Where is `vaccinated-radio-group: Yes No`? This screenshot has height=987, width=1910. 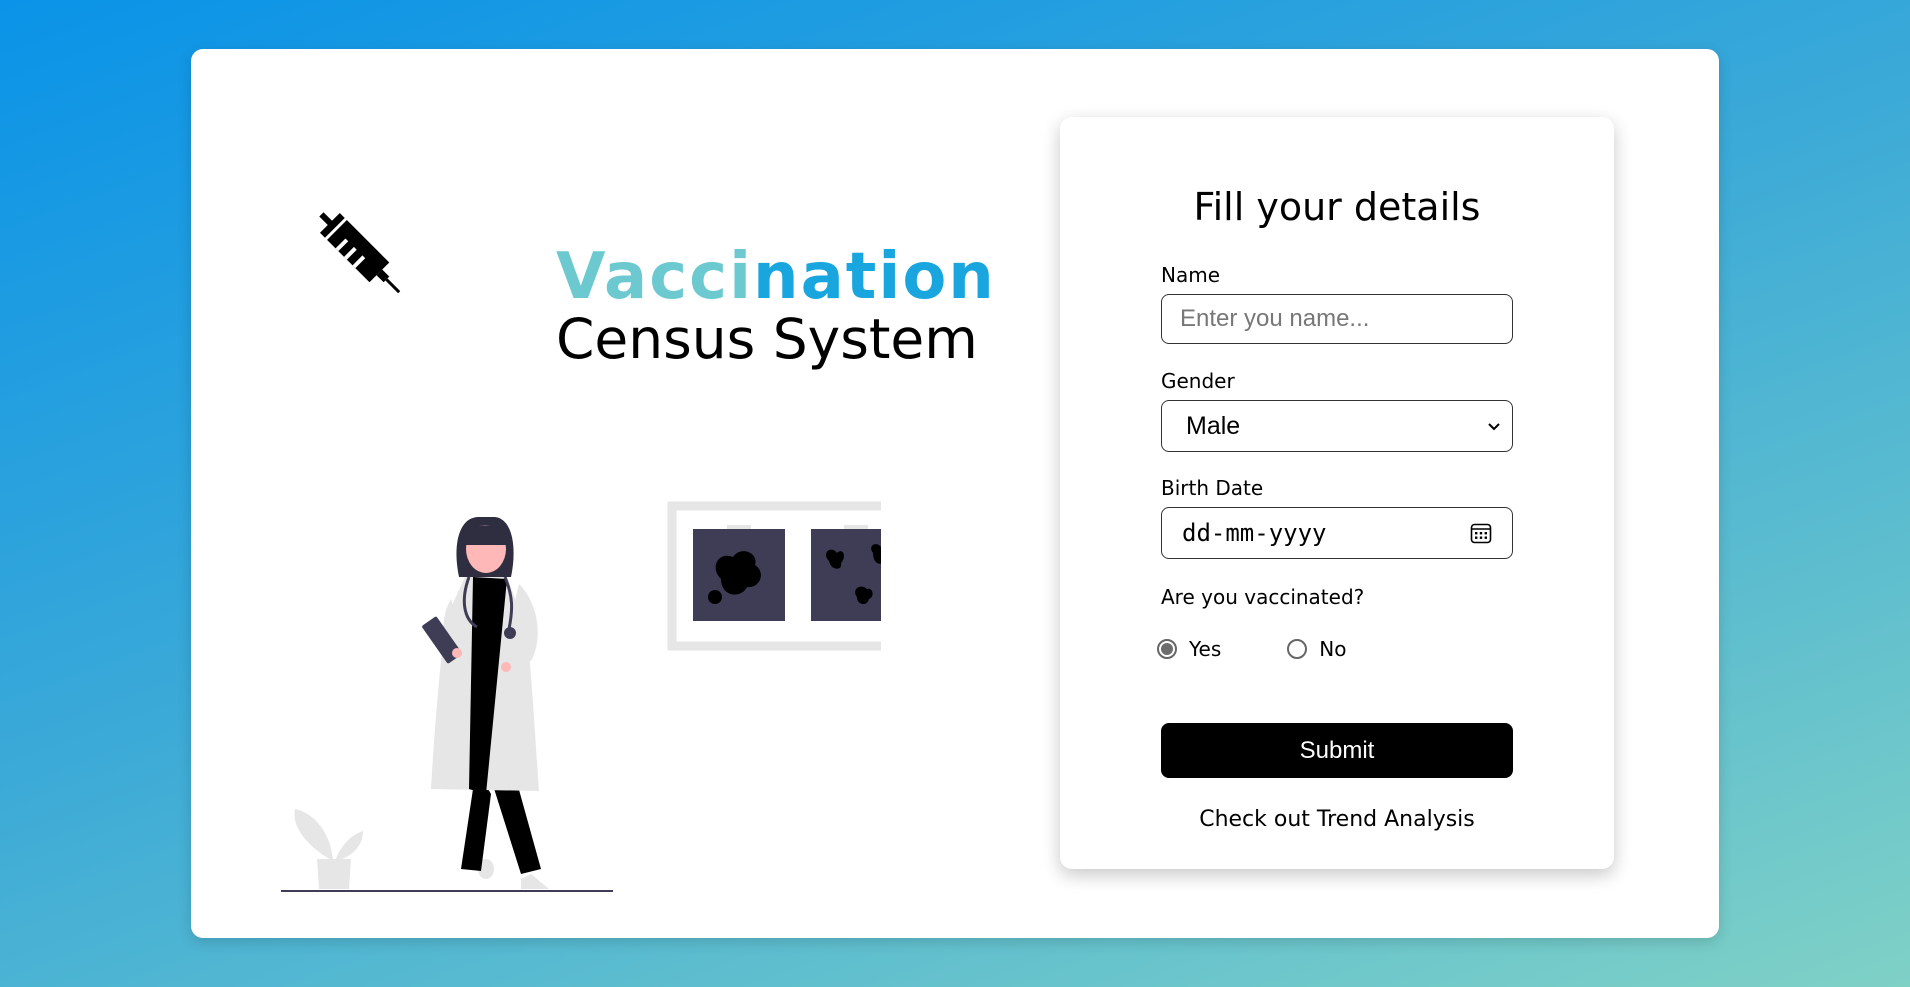 vaccinated-radio-group: Yes No is located at coordinates (1280, 649).